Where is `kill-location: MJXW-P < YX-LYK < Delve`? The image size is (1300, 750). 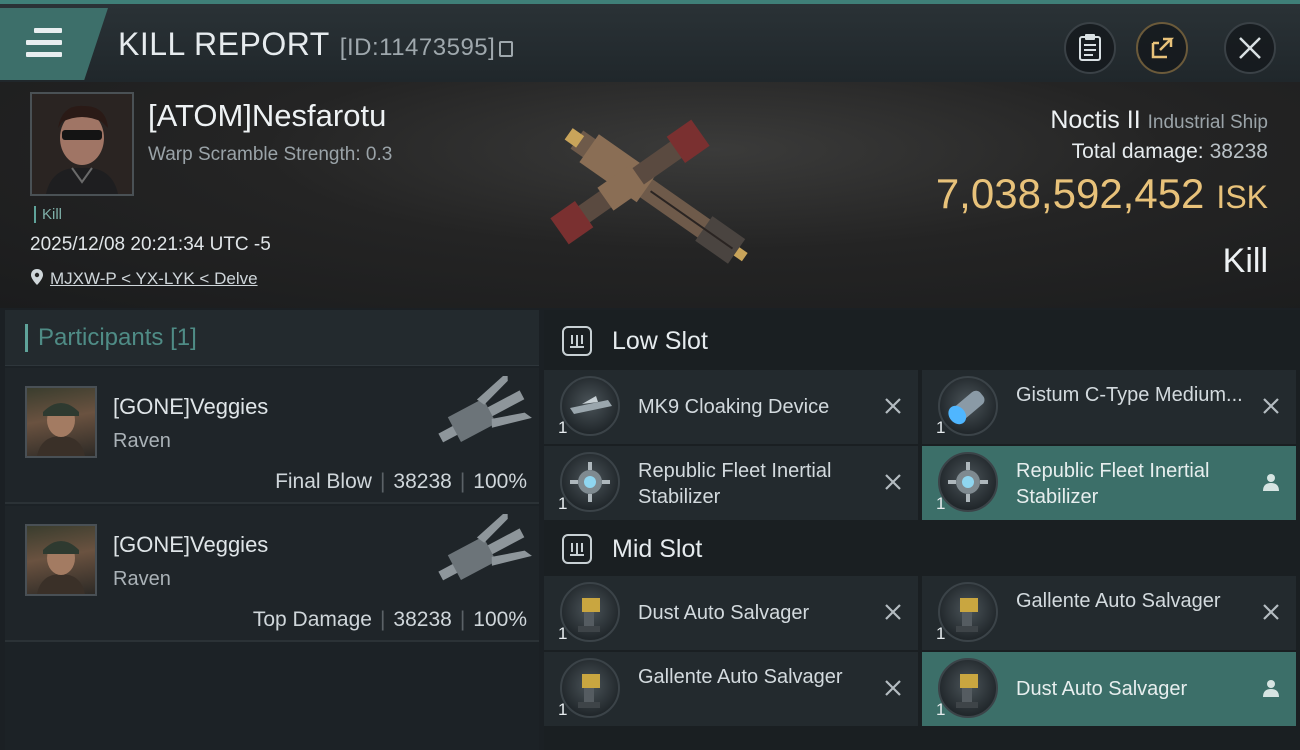 kill-location: MJXW-P < YX-LYK < Delve is located at coordinates (144, 278).